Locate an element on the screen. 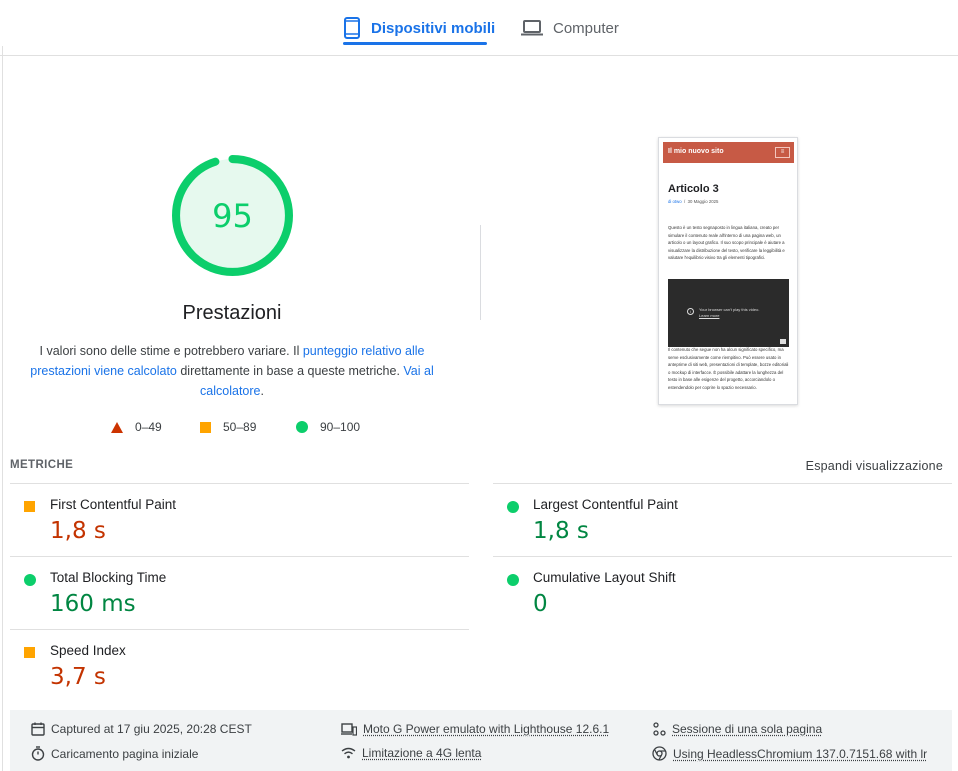 This screenshot has height=771, width=958. tab-desktop: Computer is located at coordinates (570, 28).